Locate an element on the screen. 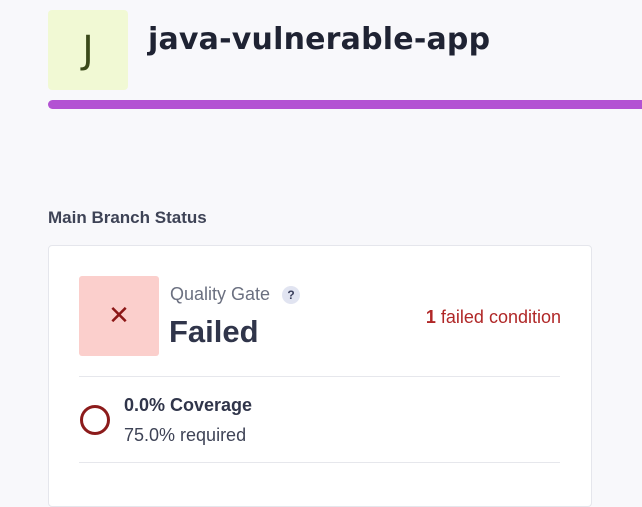 The height and width of the screenshot is (507, 642). close-icon: ✕ is located at coordinates (119, 316).